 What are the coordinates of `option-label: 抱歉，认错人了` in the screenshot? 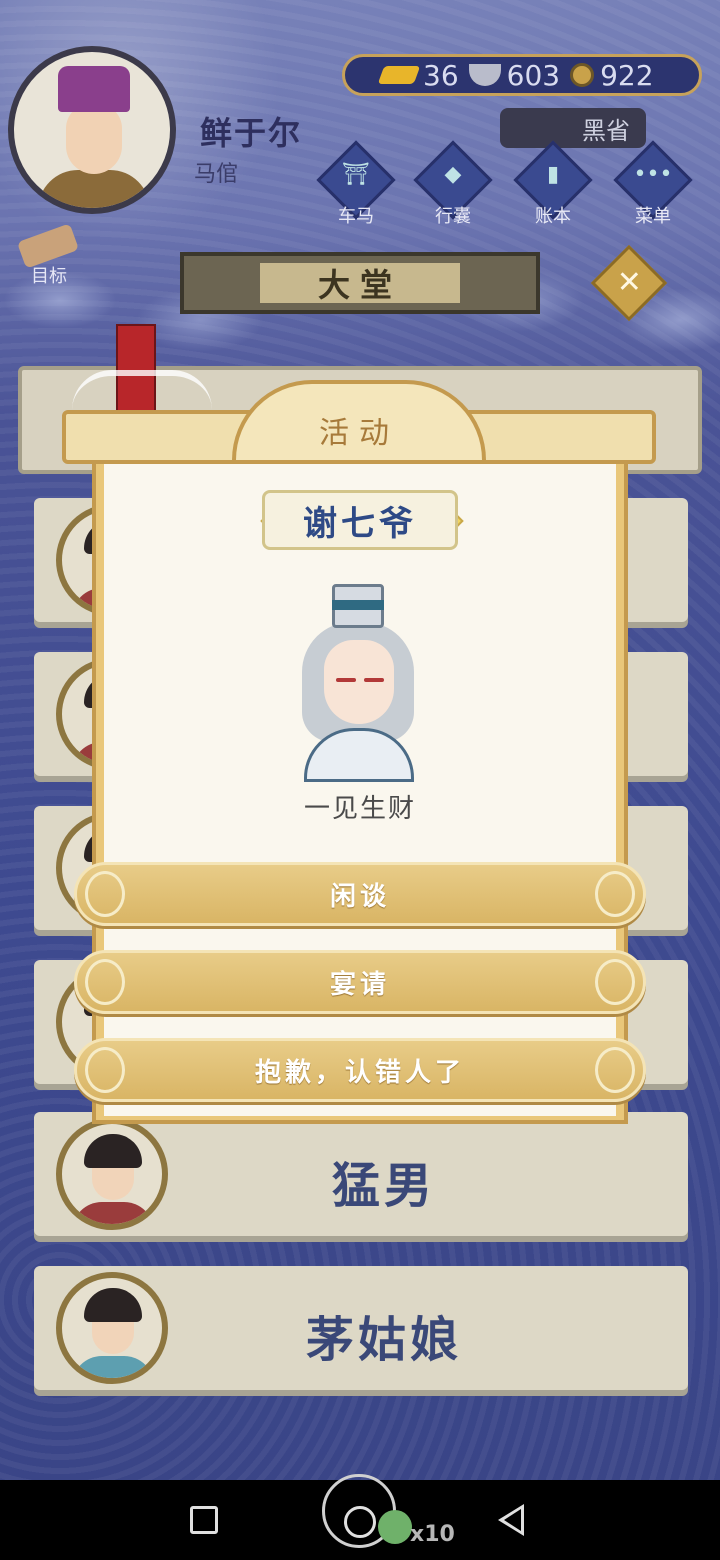 It's located at (359, 1072).